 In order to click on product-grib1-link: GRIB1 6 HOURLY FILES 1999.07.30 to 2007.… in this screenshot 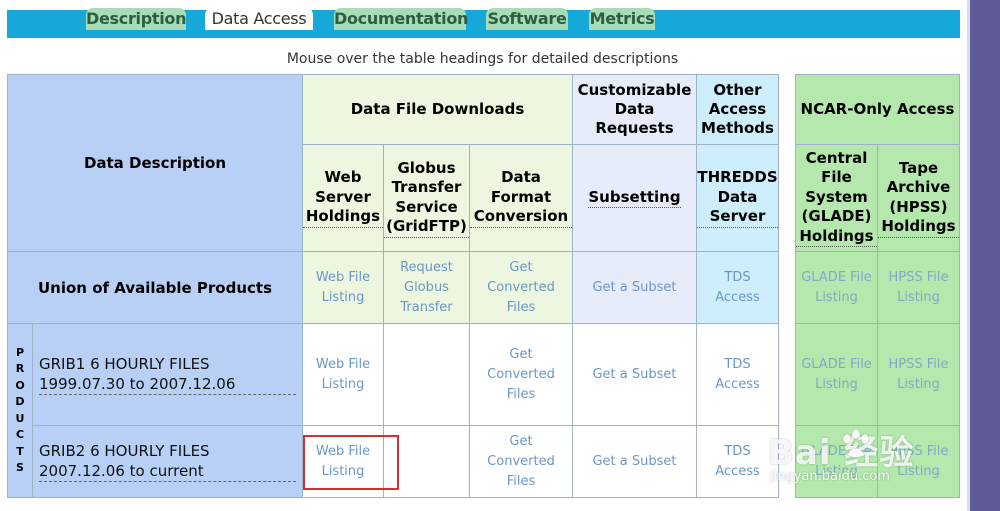, I will do `click(167, 374)`.